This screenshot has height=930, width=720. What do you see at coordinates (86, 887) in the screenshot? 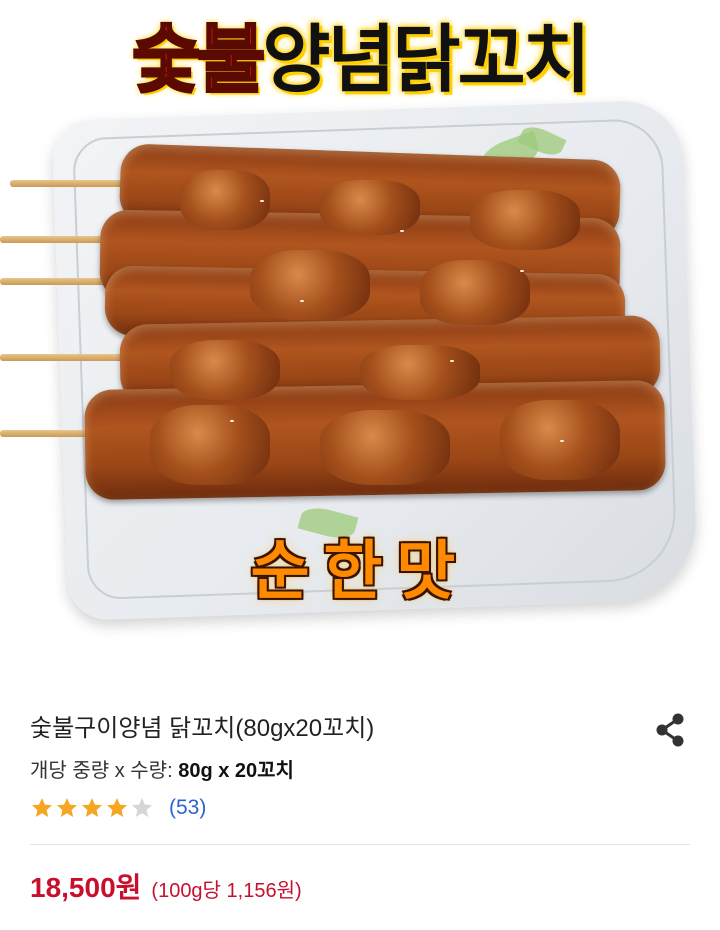
I see `price: 18,500원` at bounding box center [86, 887].